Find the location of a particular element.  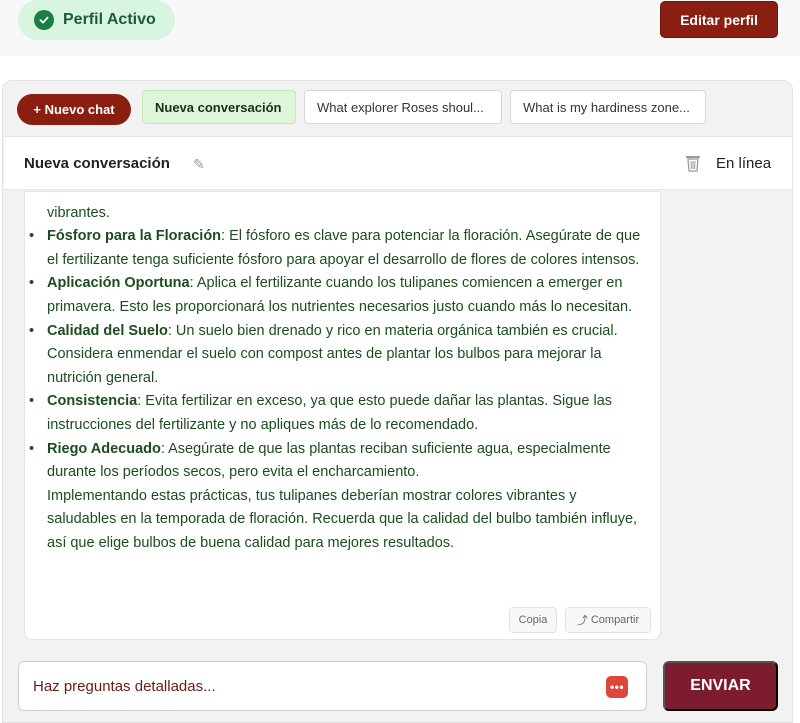

share-button: ⤴ Compartir is located at coordinates (608, 620).